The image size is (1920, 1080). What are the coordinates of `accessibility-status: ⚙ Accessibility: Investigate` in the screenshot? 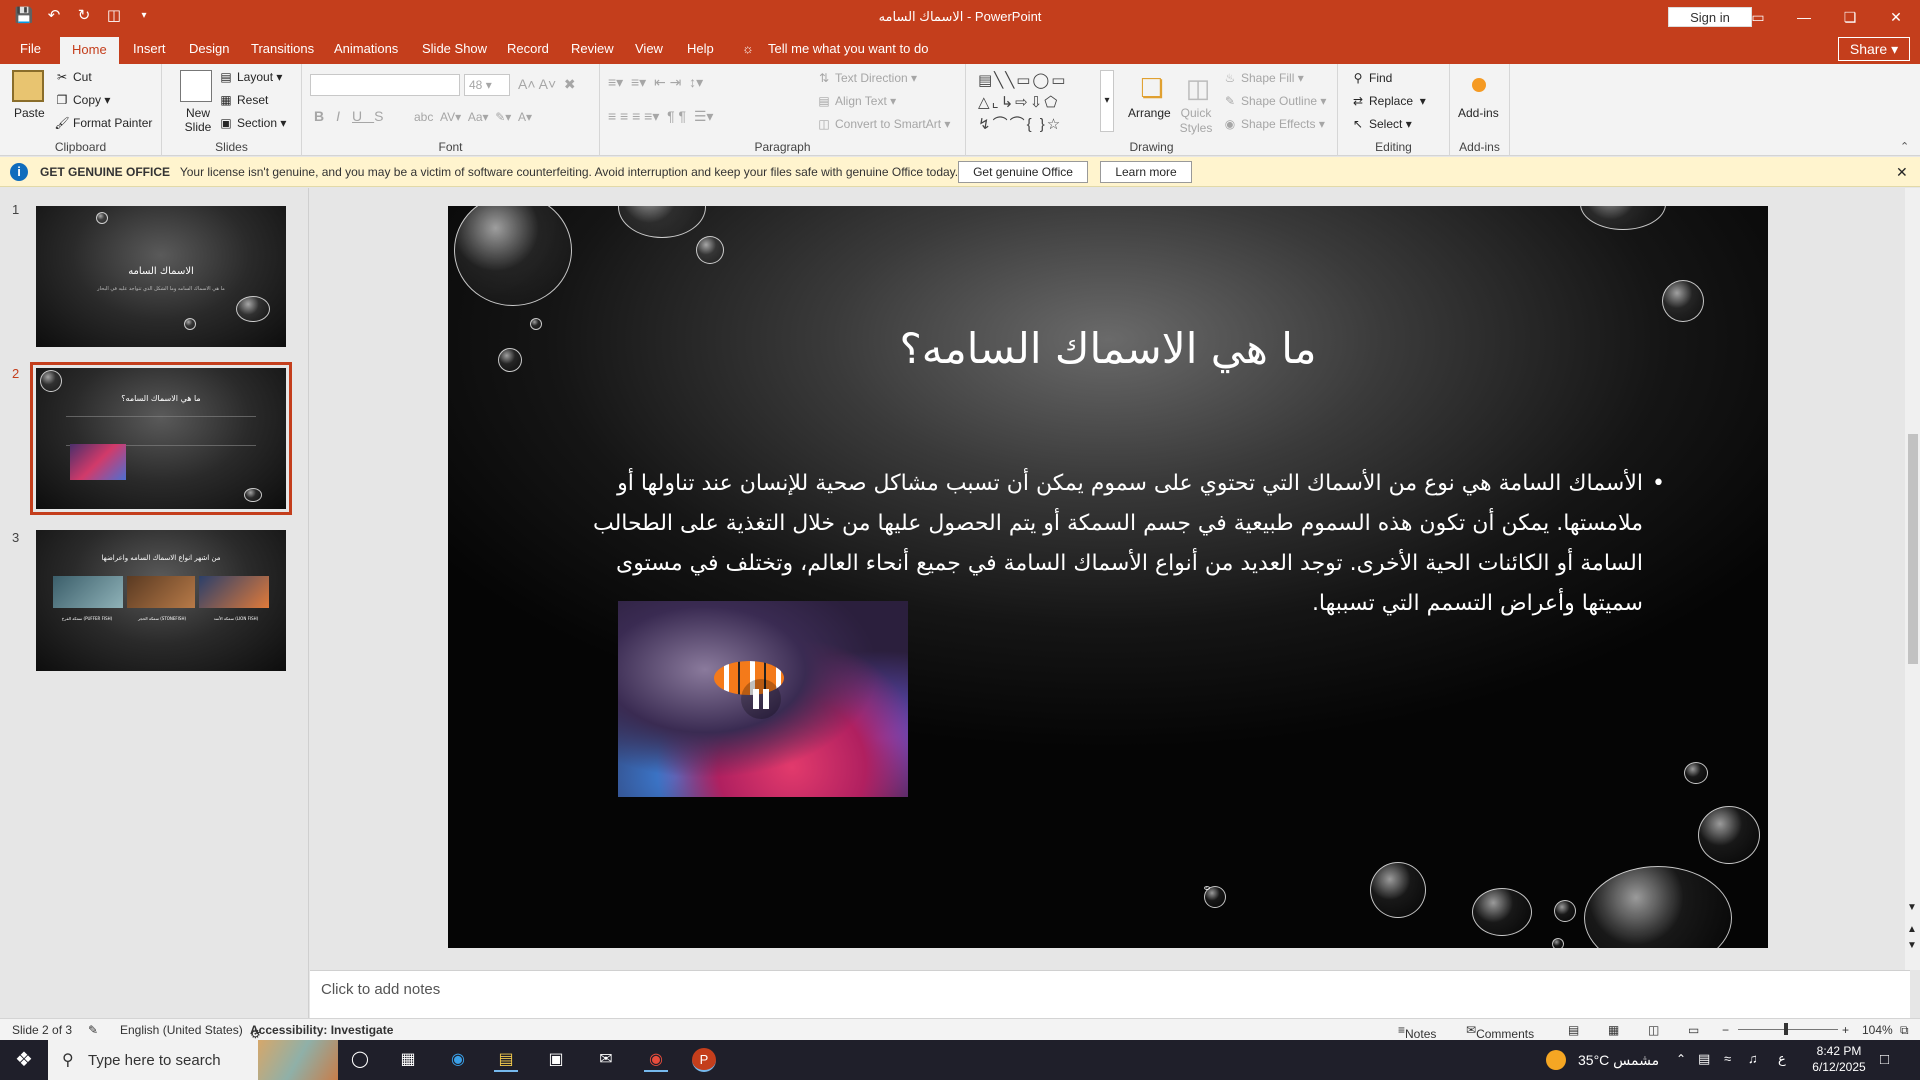 It's located at (321, 1032).